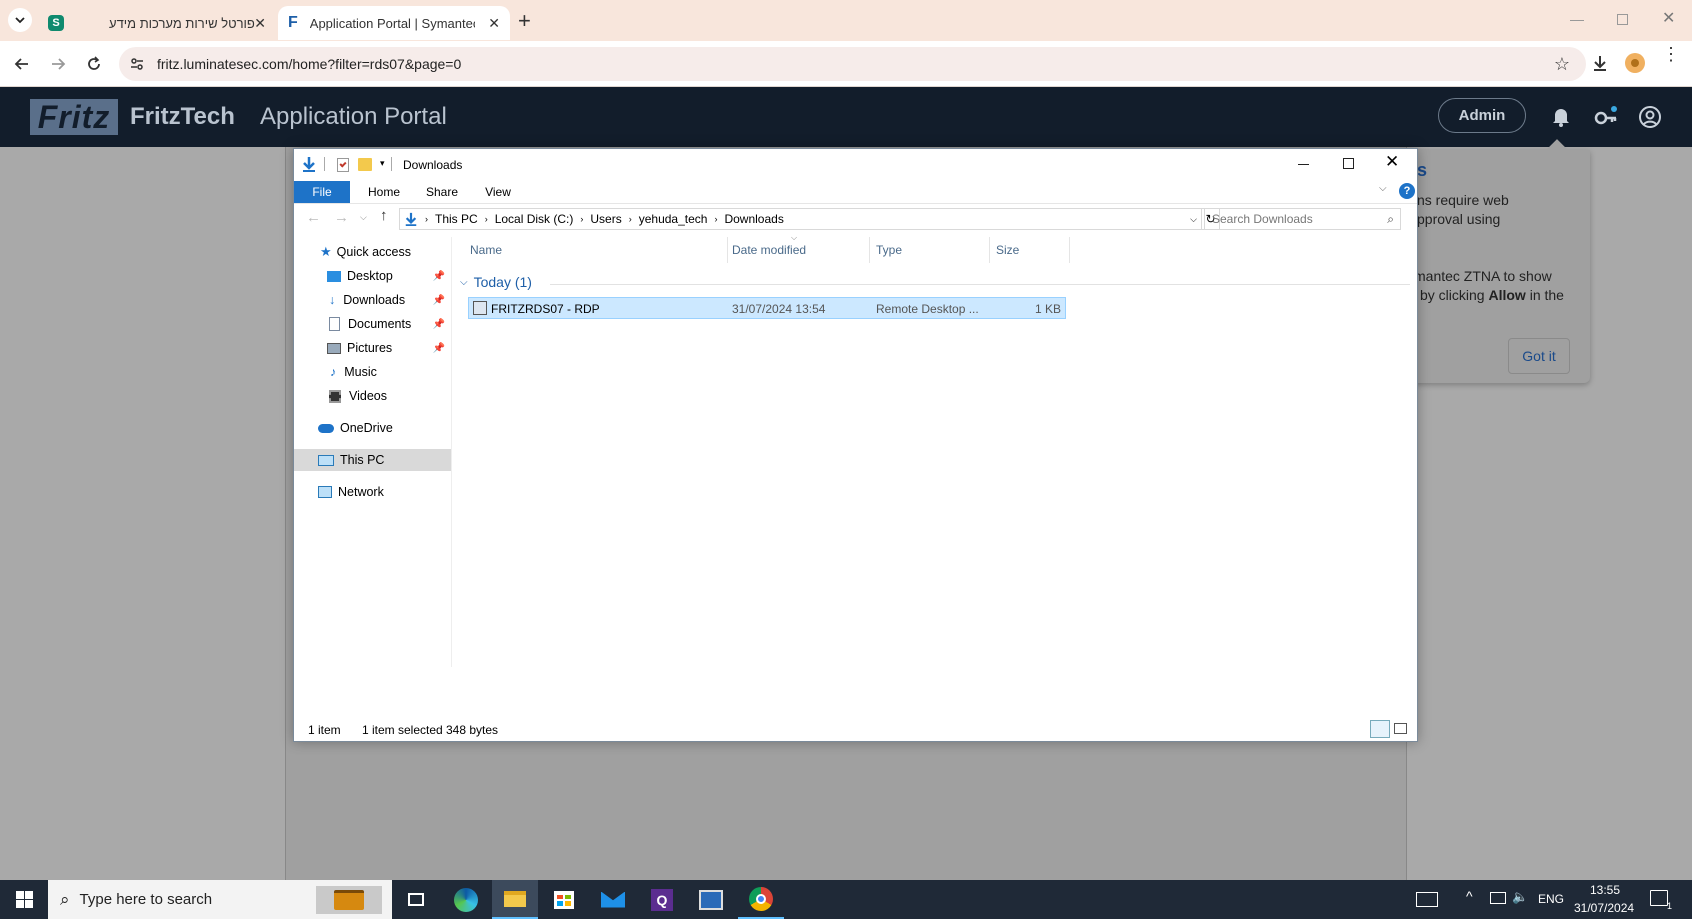 The width and height of the screenshot is (1692, 919). Describe the element at coordinates (365, 164) in the screenshot. I see `new-folder-icon` at that location.